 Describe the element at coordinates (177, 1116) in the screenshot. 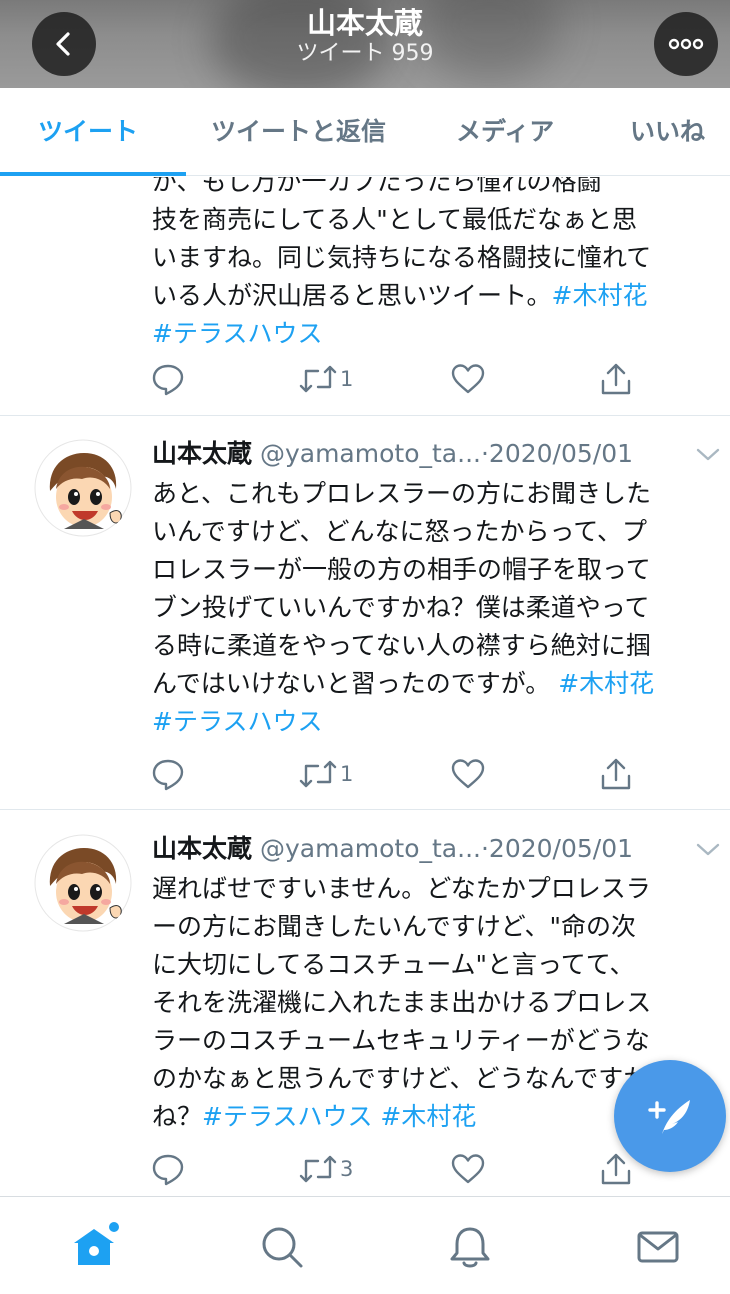

I see `tweet-text-segment: ね？` at that location.